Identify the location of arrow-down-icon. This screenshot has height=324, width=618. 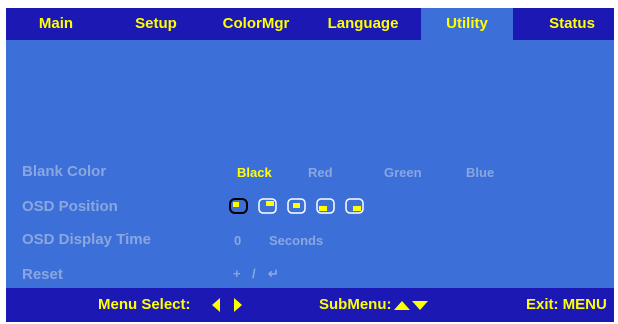
(420, 306).